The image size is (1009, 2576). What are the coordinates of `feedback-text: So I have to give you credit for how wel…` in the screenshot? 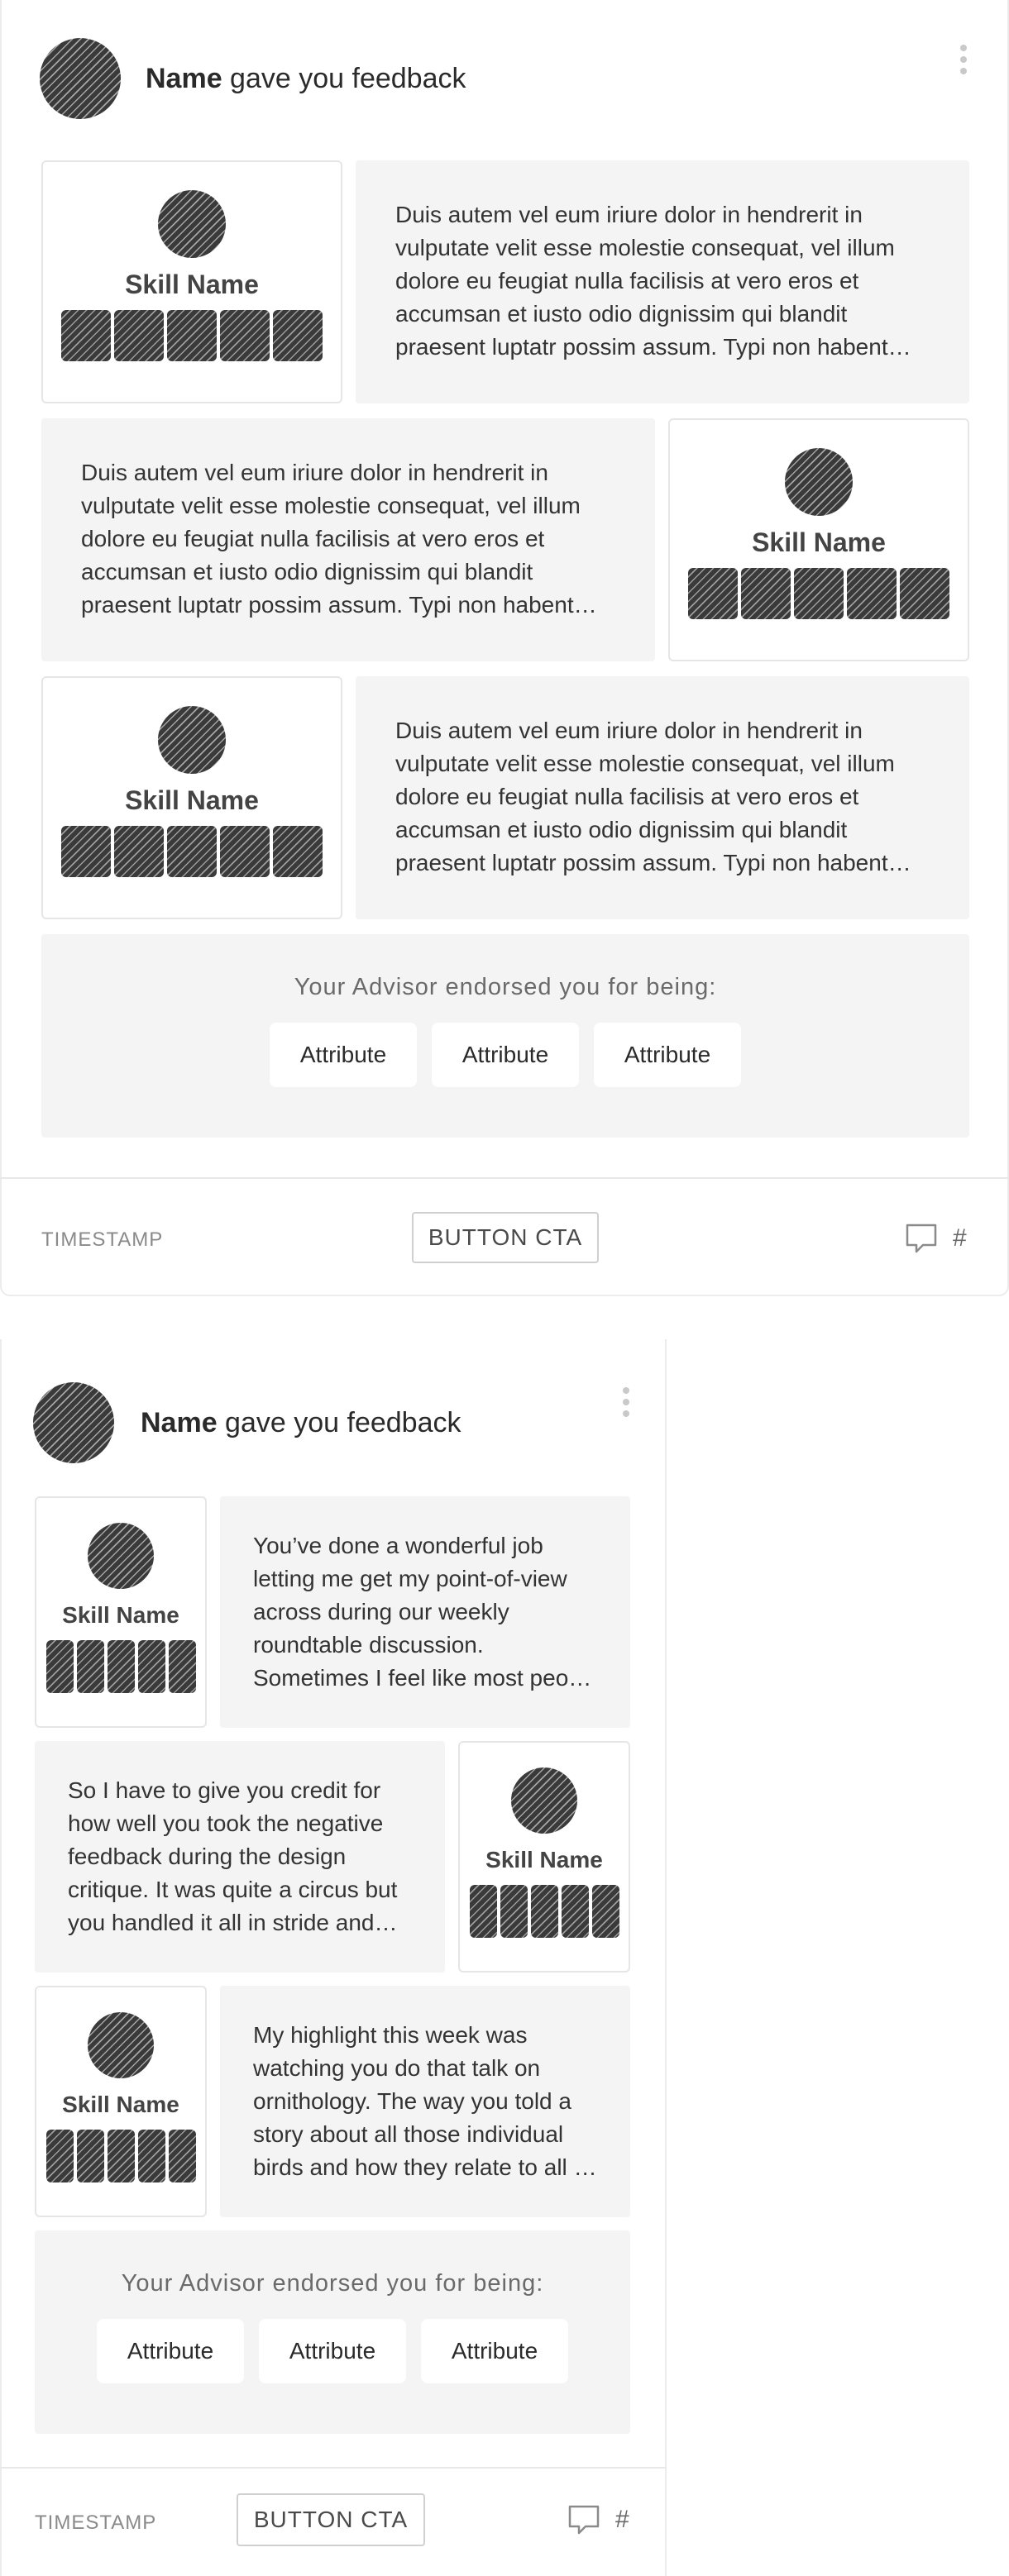 It's located at (233, 1856).